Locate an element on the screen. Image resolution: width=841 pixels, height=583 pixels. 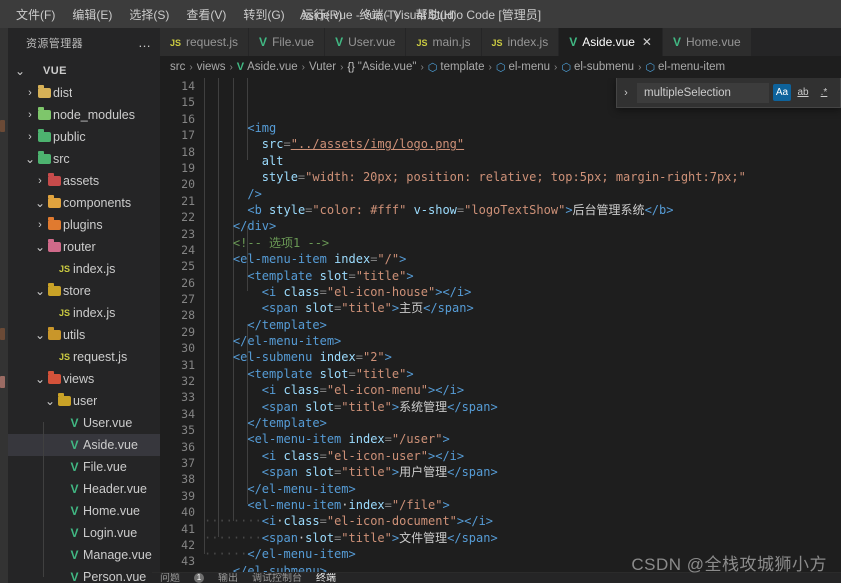
tree-row: ⌄ src is located at coordinates (84, 159).